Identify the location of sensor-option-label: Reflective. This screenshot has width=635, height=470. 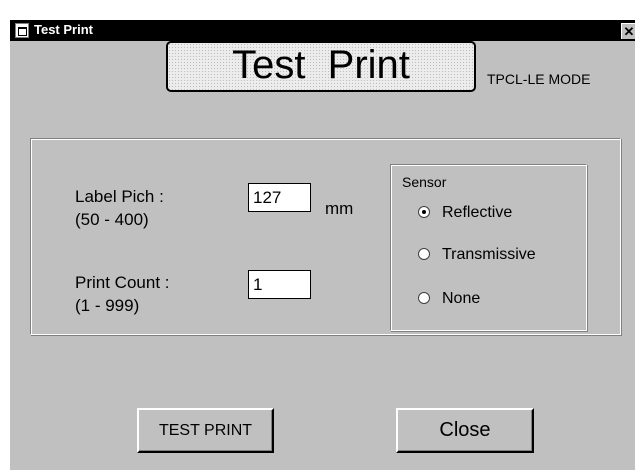
(477, 212).